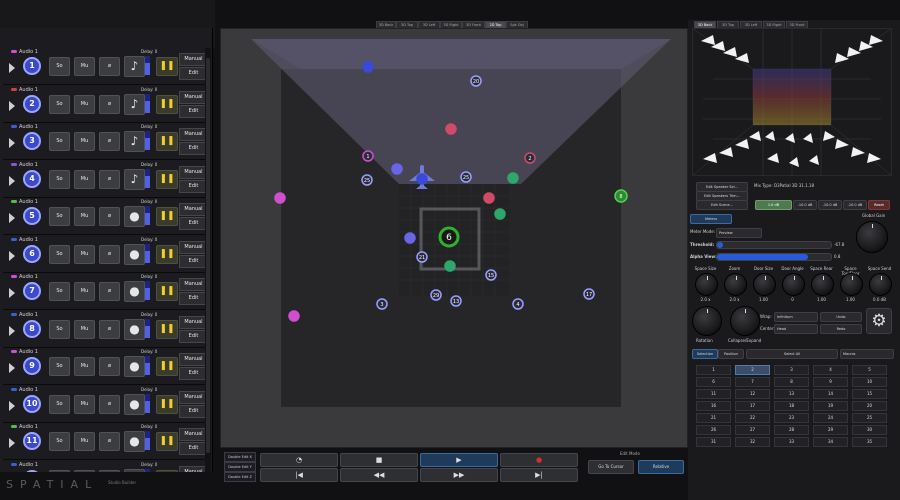 The width and height of the screenshot is (900, 500). What do you see at coordinates (830, 406) in the screenshot?
I see `speaker-number-button: 19` at bounding box center [830, 406].